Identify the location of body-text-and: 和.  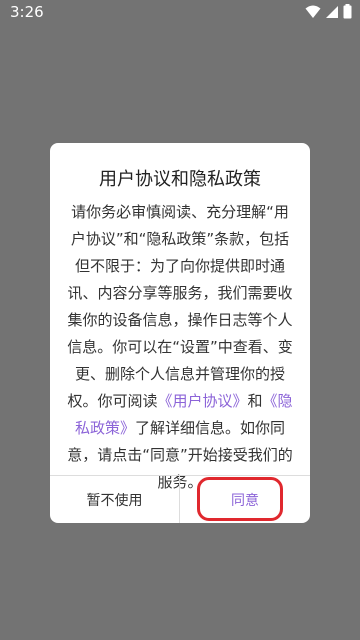
(255, 401).